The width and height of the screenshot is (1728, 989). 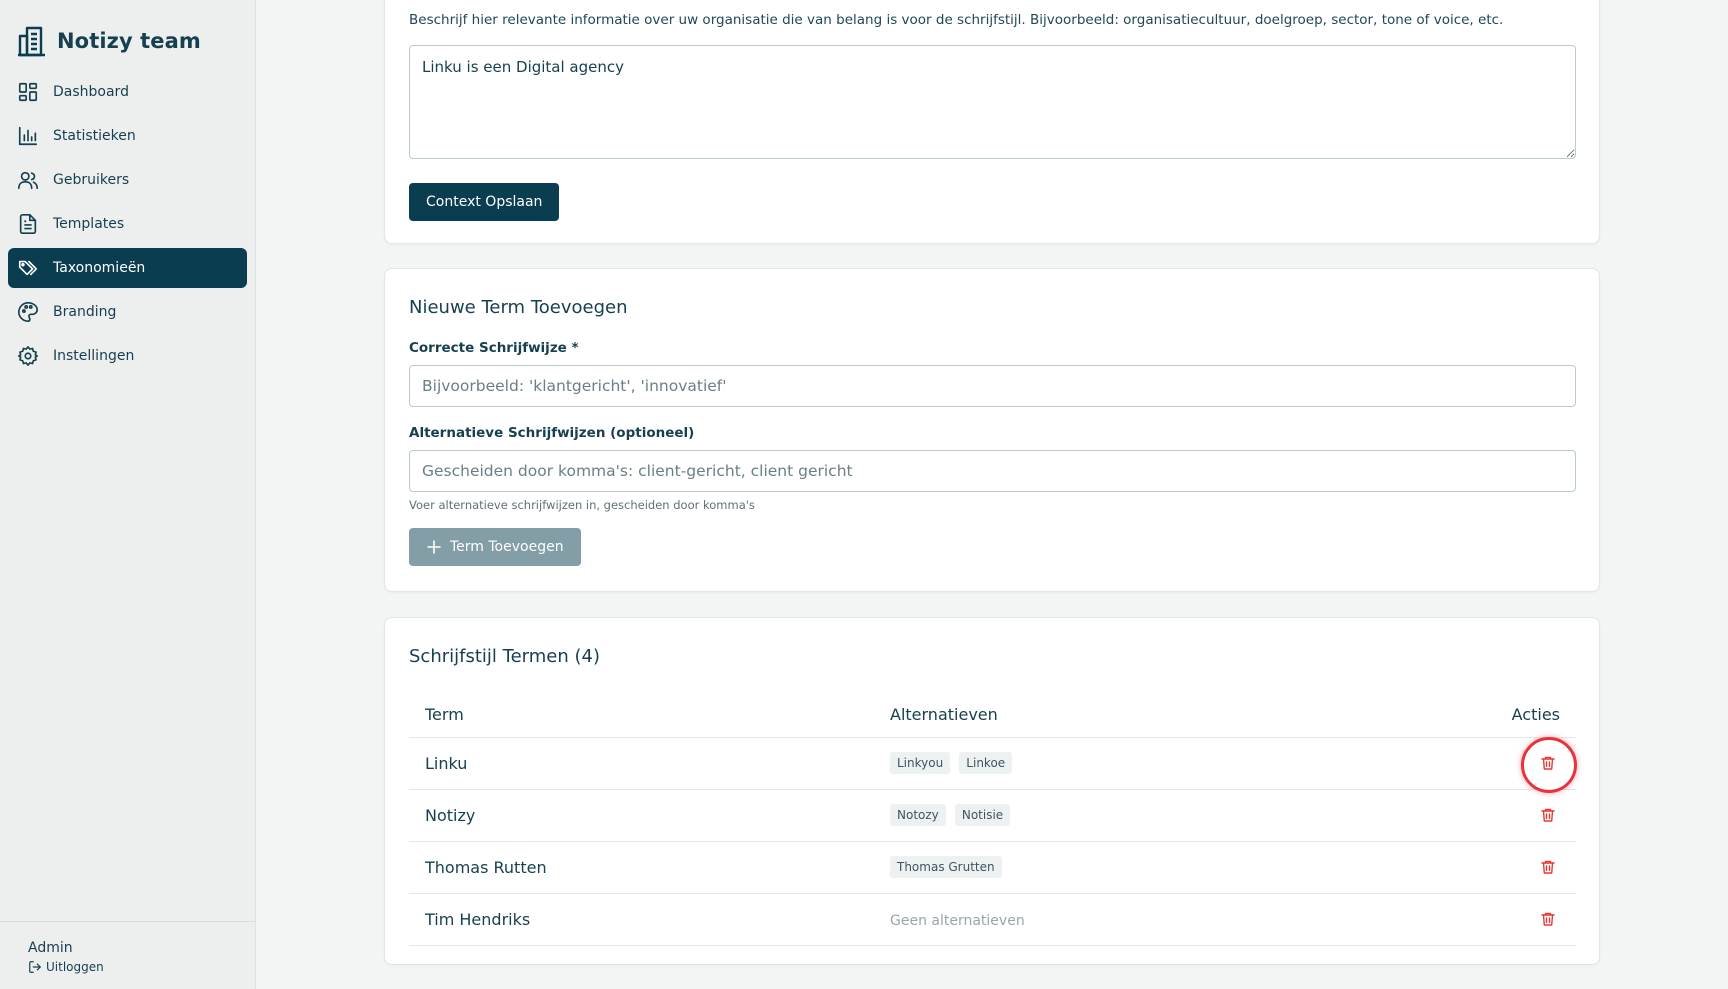 I want to click on sidebar-item-instellingen: Instellingen, so click(x=127, y=356).